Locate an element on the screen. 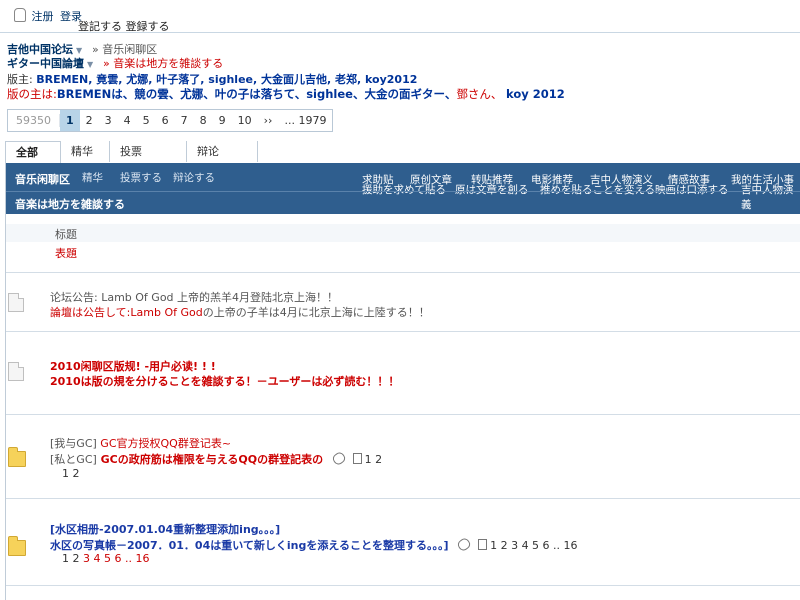 The width and height of the screenshot is (800, 600). thread-title: 论坛公告: Lamb Of God 上帝的羔羊4月登陆北京上海！！ is located at coordinates (194, 297).